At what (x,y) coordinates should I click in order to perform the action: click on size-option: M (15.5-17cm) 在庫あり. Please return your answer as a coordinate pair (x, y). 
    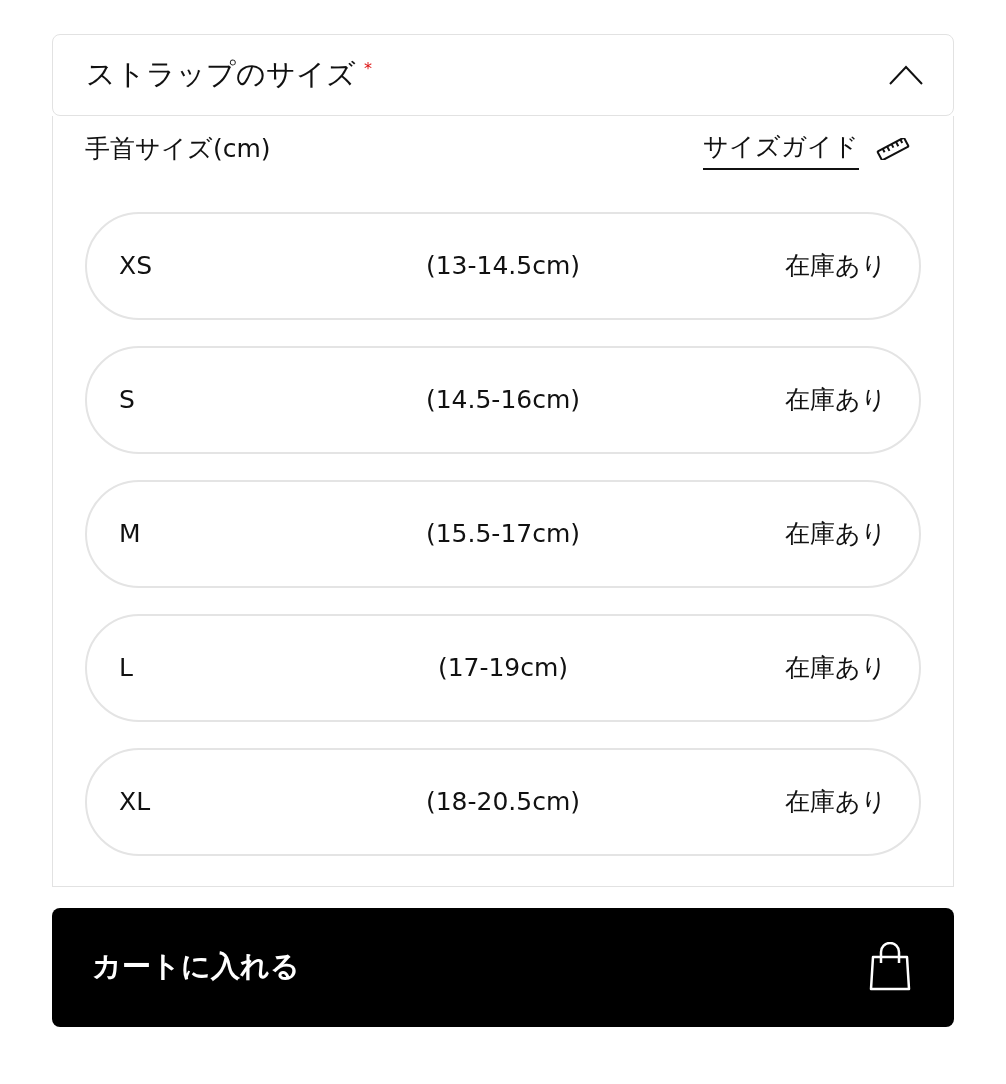
    Looking at the image, I should click on (503, 533).